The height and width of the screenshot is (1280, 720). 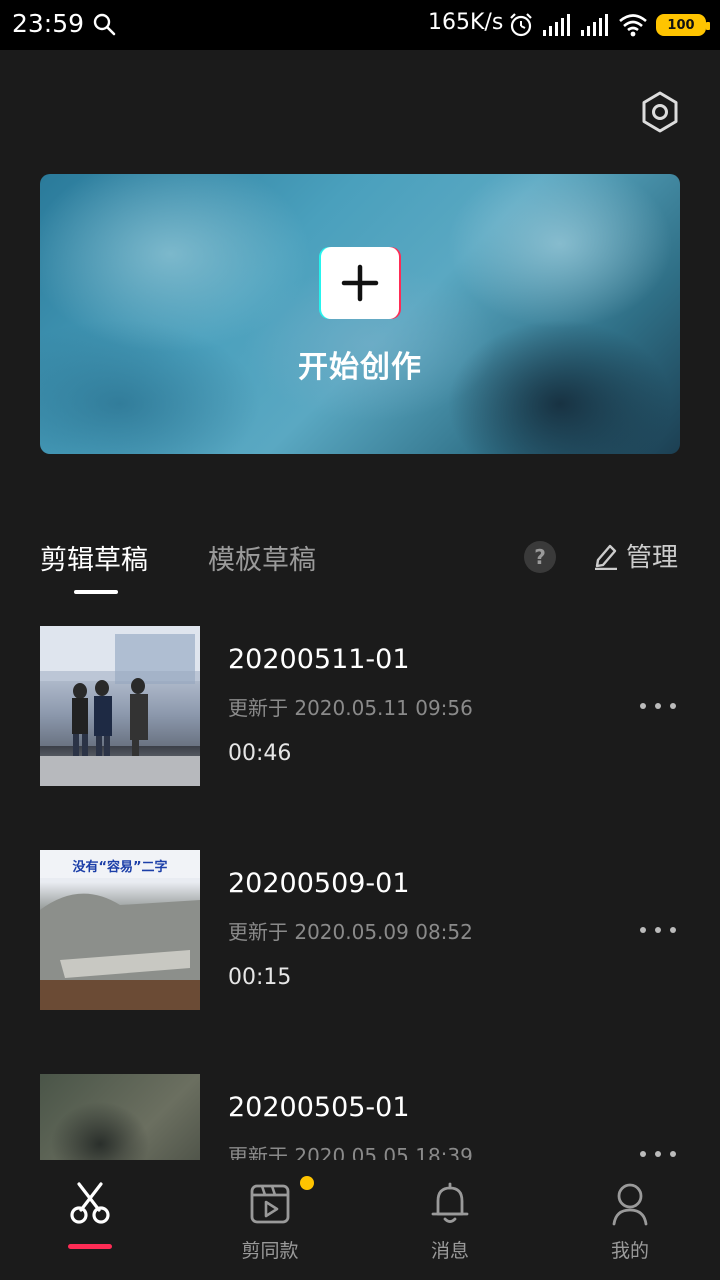 What do you see at coordinates (660, 112) in the screenshot?
I see `gear-icon` at bounding box center [660, 112].